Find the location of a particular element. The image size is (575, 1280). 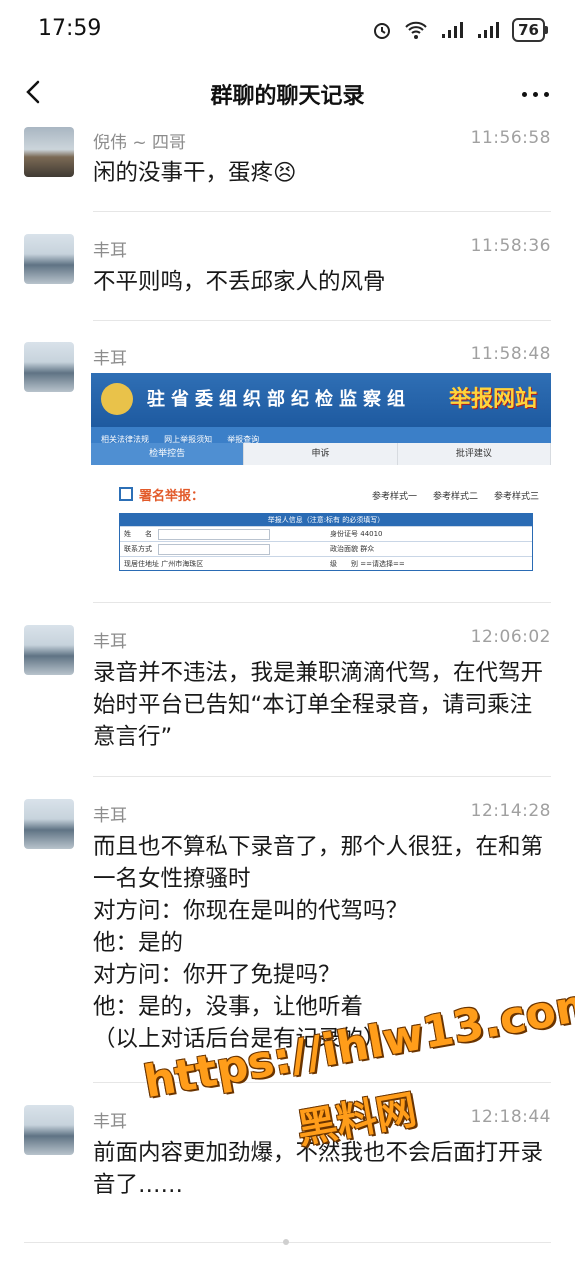

web-title: 驻省委组织部纪检监察组 is located at coordinates (279, 399).